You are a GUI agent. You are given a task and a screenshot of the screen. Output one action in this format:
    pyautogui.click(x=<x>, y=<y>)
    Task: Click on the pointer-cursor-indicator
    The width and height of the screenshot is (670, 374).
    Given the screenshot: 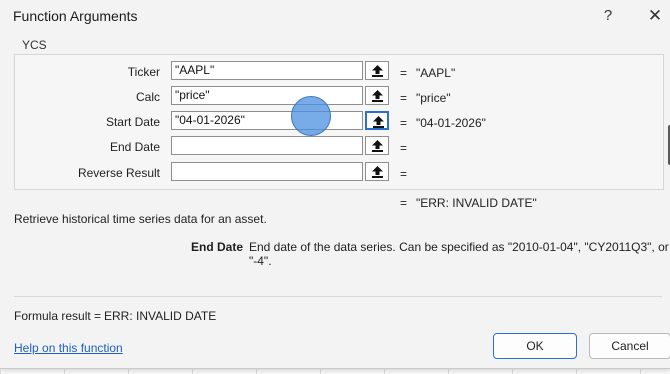 What is the action you would take?
    pyautogui.click(x=311, y=116)
    